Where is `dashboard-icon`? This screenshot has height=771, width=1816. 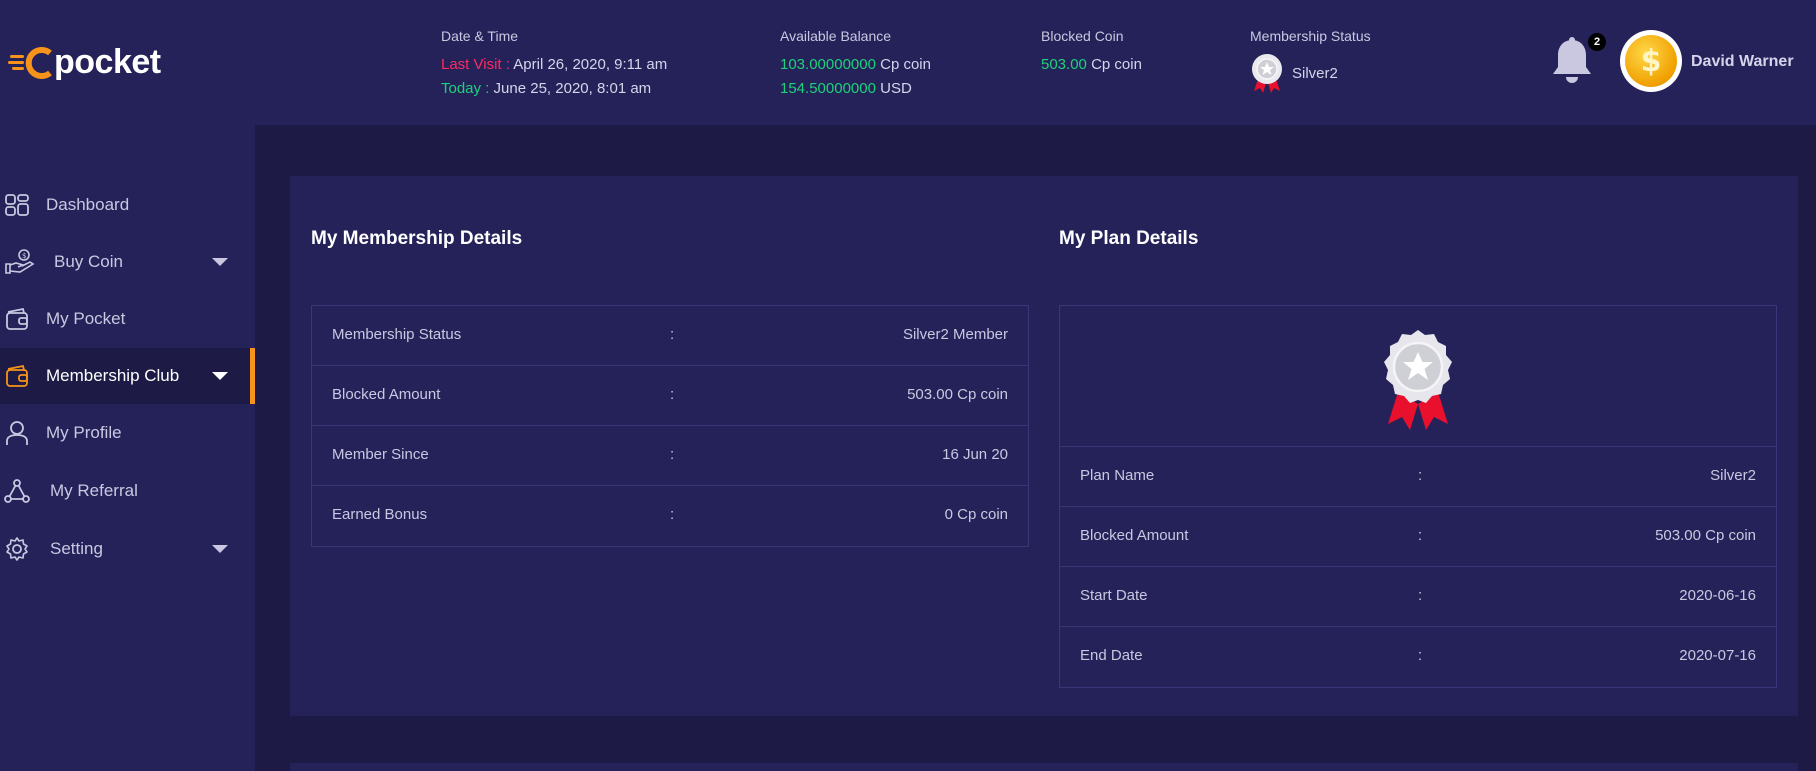 dashboard-icon is located at coordinates (17, 205).